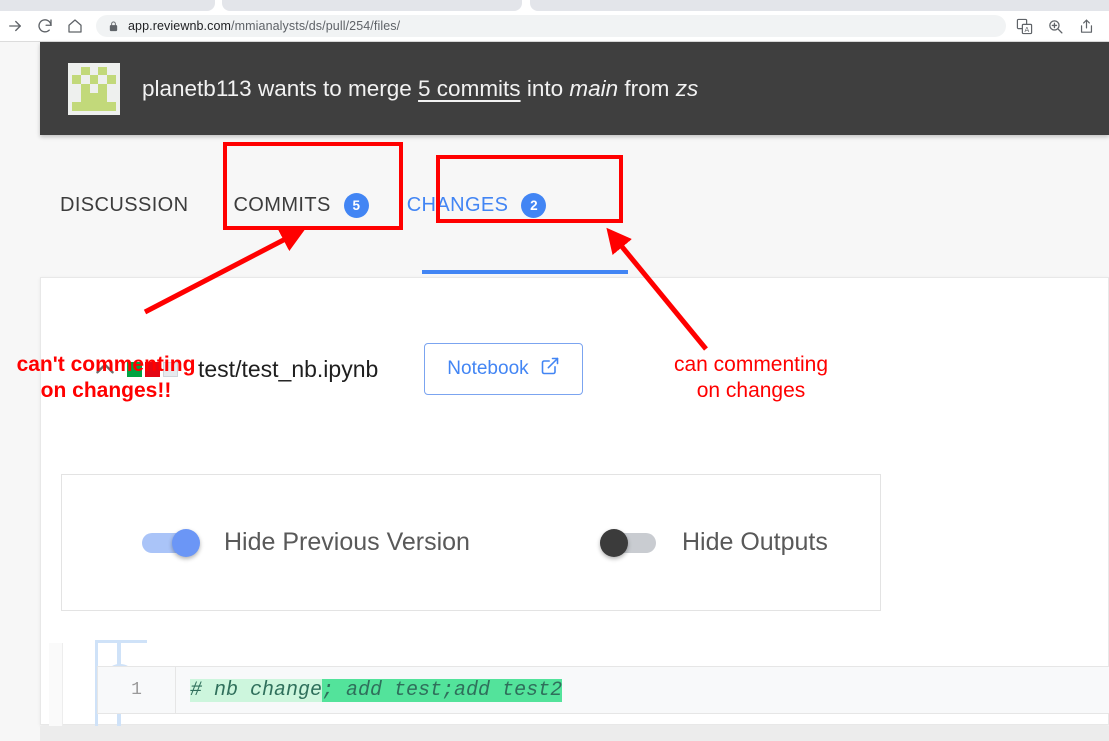 This screenshot has height=741, width=1109. Describe the element at coordinates (545, 88) in the screenshot. I see `pr-into-text: into` at that location.